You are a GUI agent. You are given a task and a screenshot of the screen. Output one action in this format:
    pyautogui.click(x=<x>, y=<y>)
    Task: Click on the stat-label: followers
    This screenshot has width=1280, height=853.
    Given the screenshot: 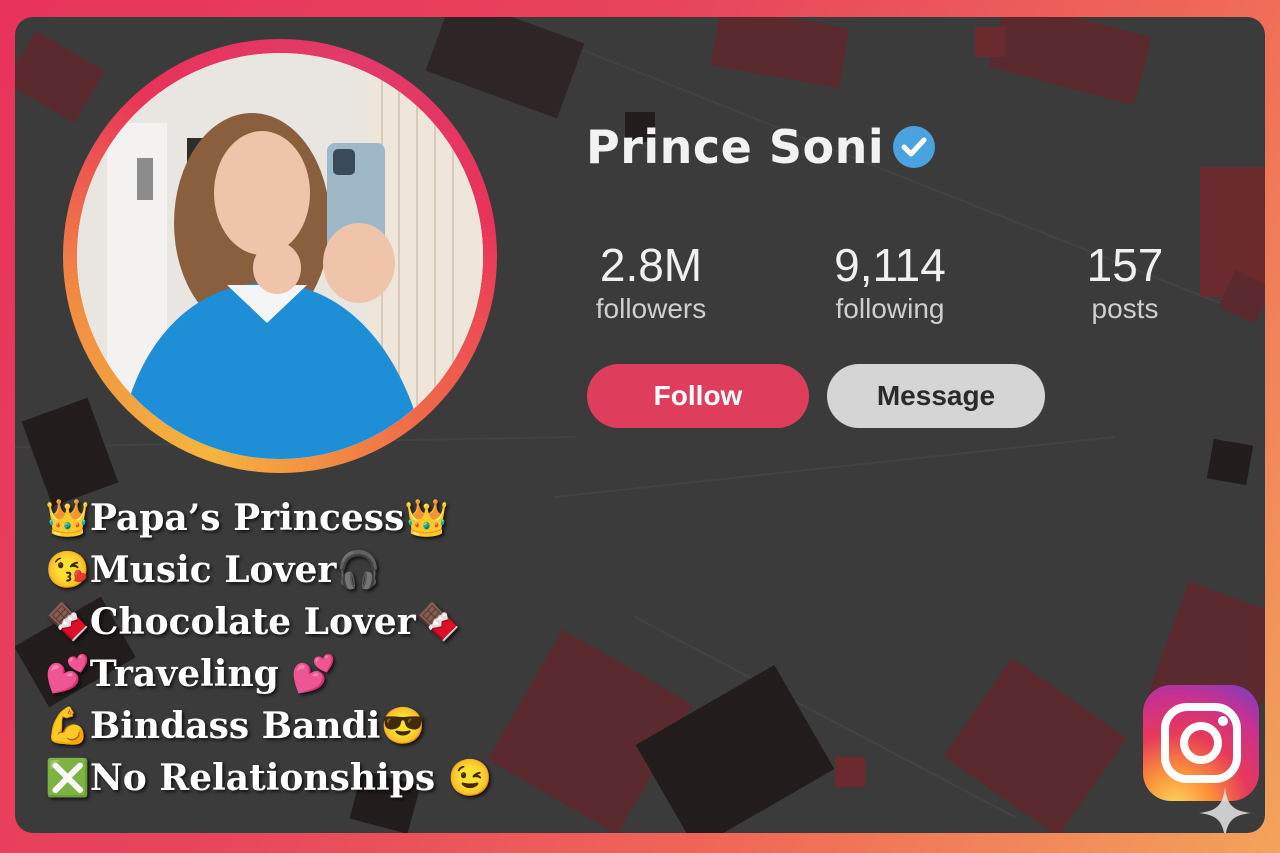 What is the action you would take?
    pyautogui.click(x=651, y=308)
    